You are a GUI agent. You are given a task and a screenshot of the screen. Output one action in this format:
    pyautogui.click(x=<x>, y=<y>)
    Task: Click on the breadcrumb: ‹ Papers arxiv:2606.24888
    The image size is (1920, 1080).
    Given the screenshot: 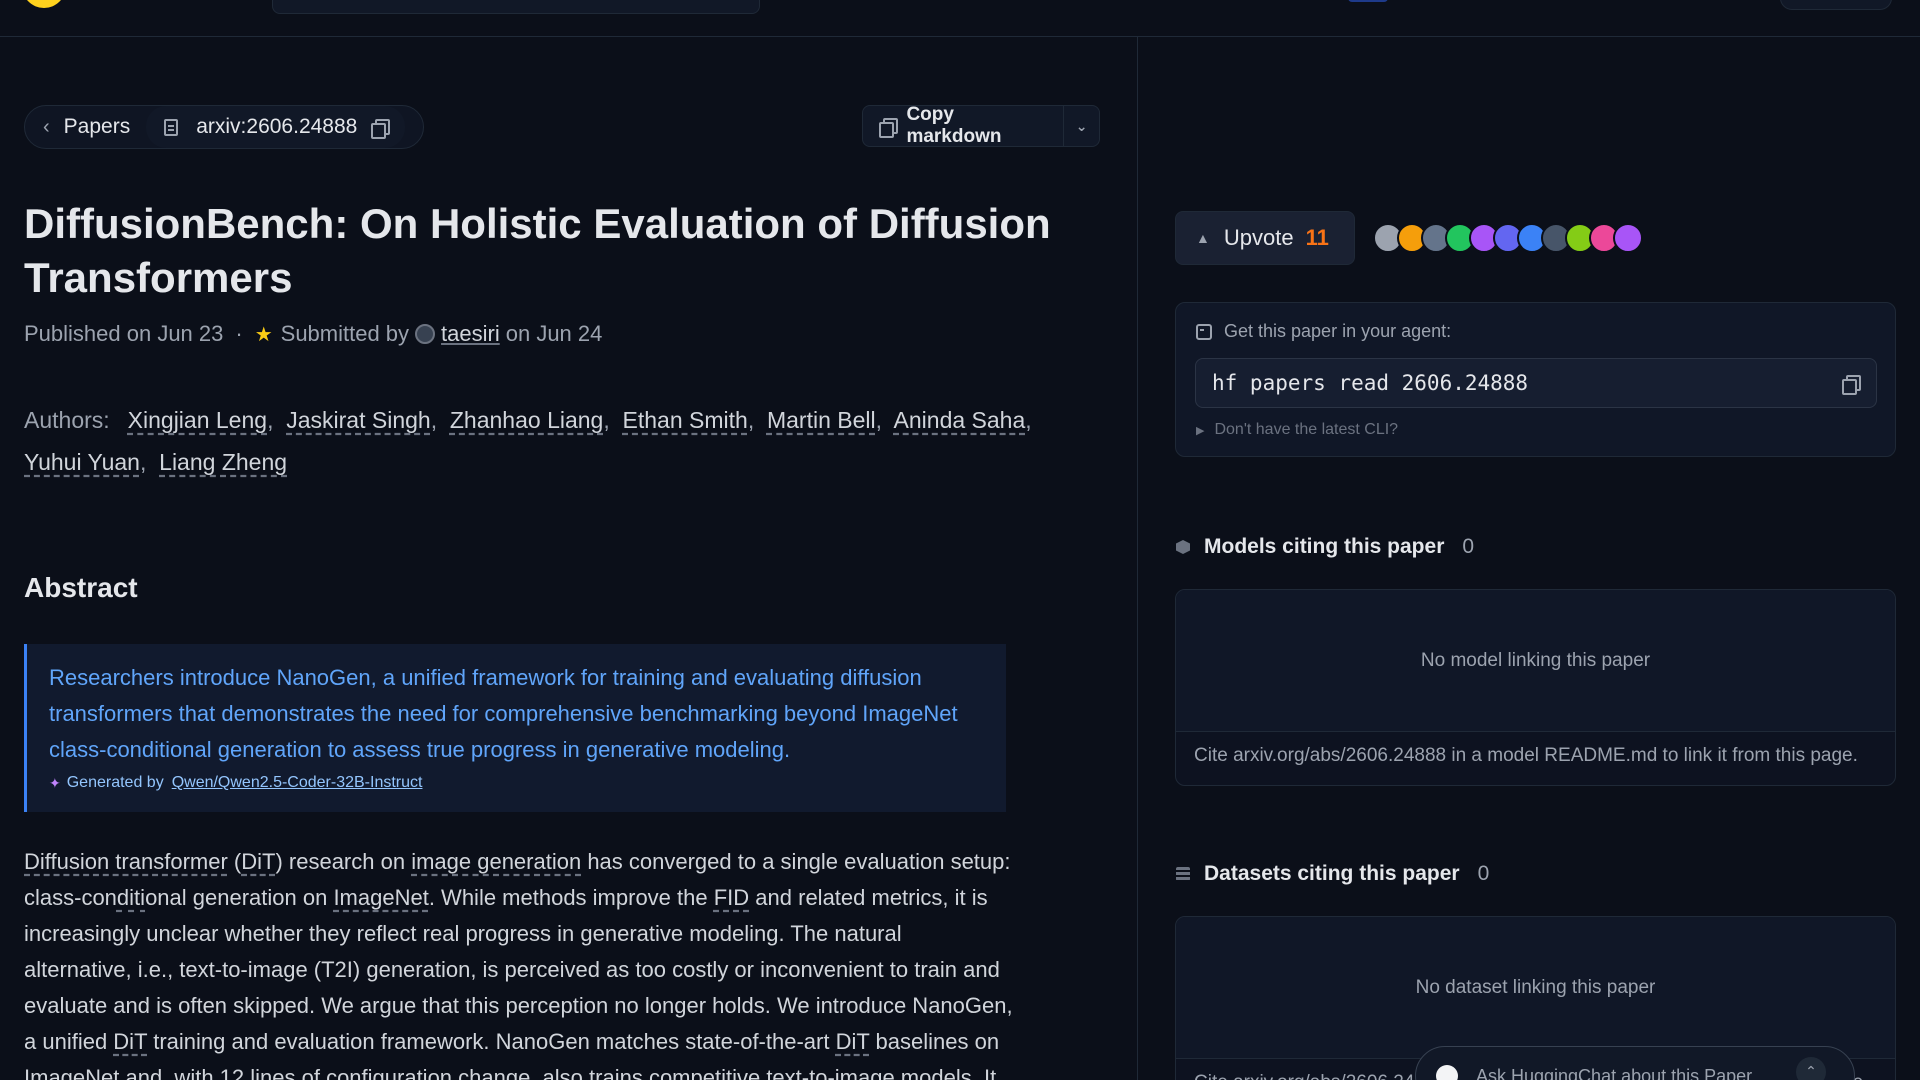 What is the action you would take?
    pyautogui.click(x=224, y=127)
    